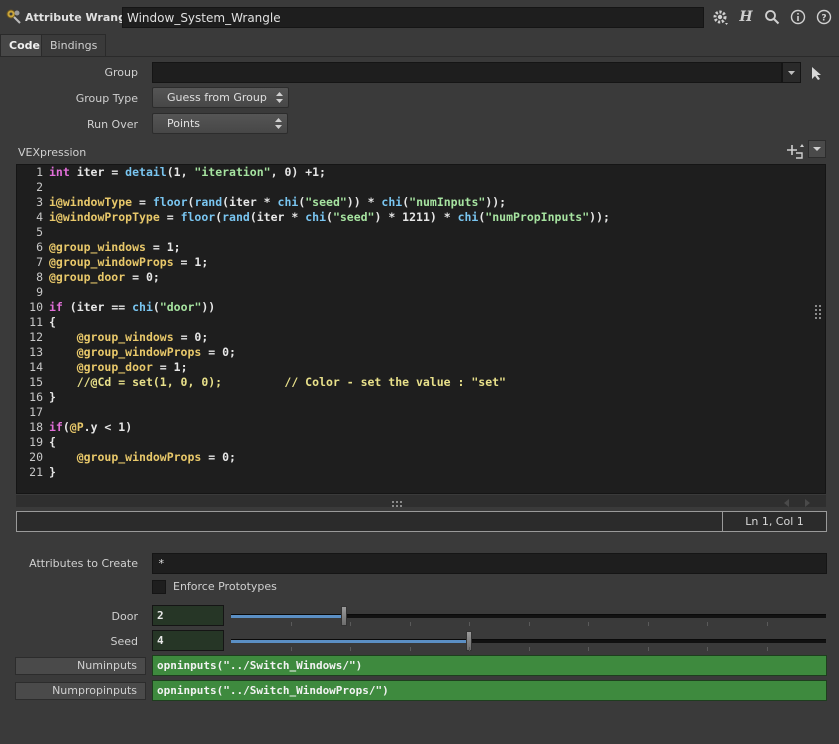 The image size is (839, 744). What do you see at coordinates (489, 690) in the screenshot?
I see `numpropinputs-field: opninputs("../Switch_WindowProps/")` at bounding box center [489, 690].